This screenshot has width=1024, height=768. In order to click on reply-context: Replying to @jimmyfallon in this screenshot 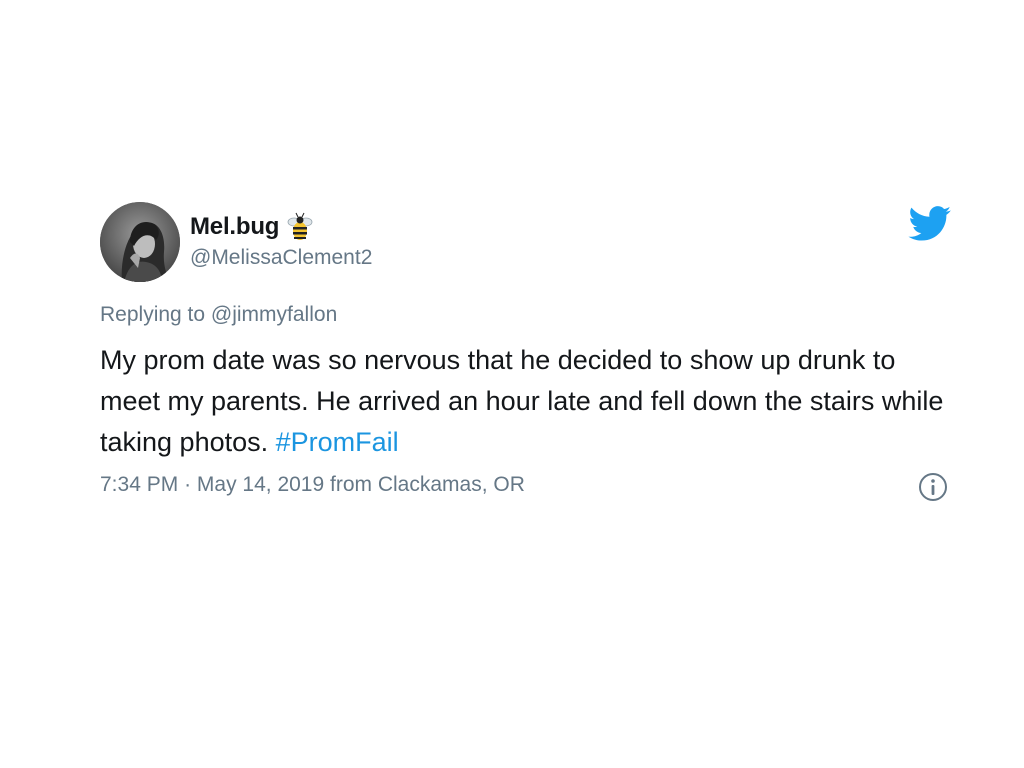, I will do `click(218, 315)`.